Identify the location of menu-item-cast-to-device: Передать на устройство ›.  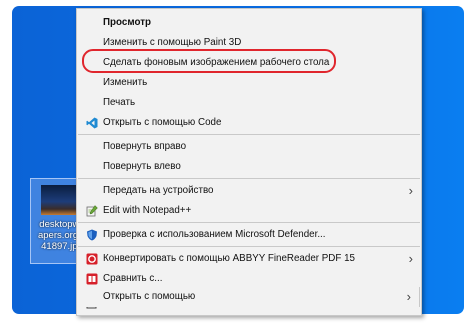
(249, 191).